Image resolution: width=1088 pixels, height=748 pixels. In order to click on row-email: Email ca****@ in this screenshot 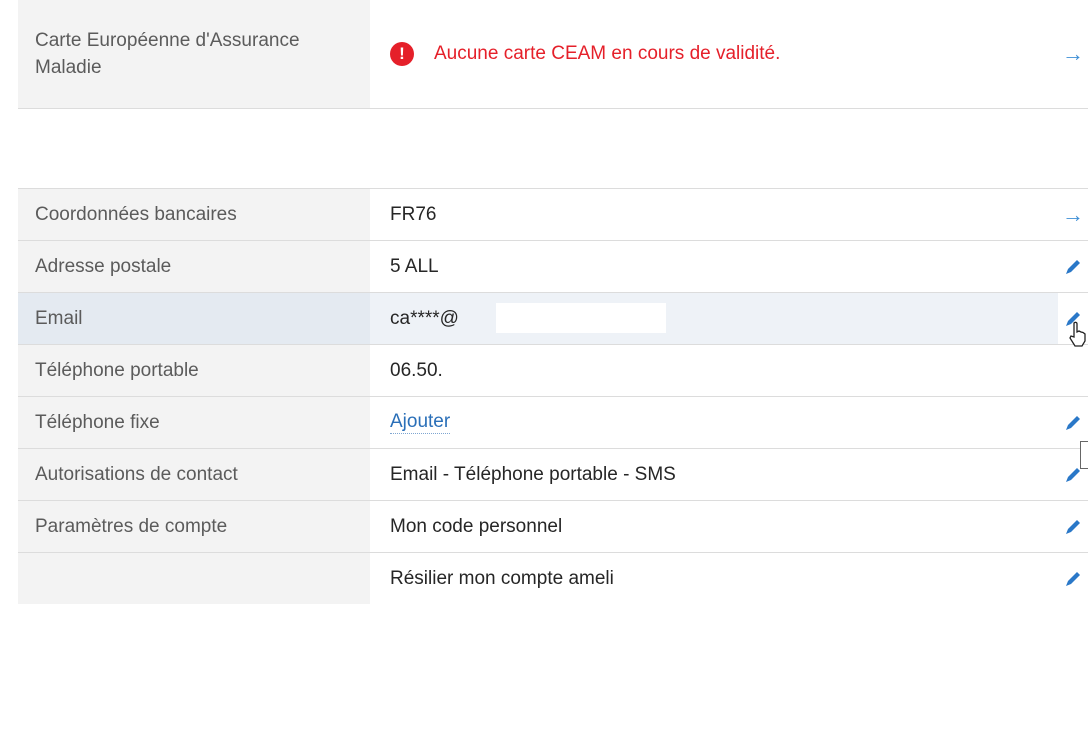, I will do `click(553, 320)`.